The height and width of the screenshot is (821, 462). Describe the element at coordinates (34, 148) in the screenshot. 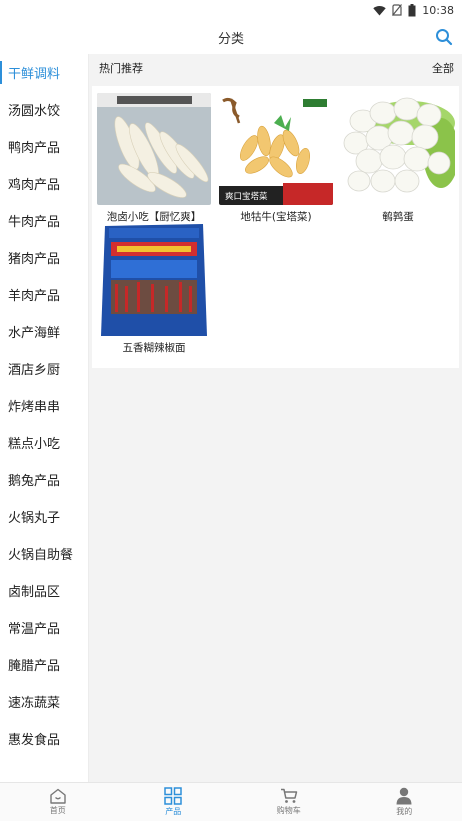

I see `sidebar-item-label: 鸭肉产品` at that location.